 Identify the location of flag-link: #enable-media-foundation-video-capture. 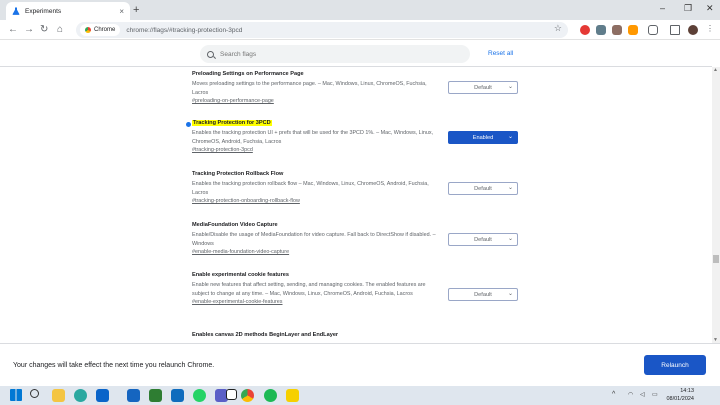
(357, 252).